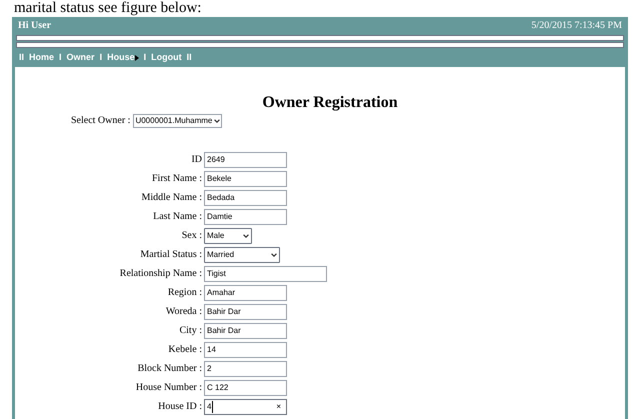 The width and height of the screenshot is (640, 419). Describe the element at coordinates (192, 236) in the screenshot. I see `field-label: Sex :` at that location.